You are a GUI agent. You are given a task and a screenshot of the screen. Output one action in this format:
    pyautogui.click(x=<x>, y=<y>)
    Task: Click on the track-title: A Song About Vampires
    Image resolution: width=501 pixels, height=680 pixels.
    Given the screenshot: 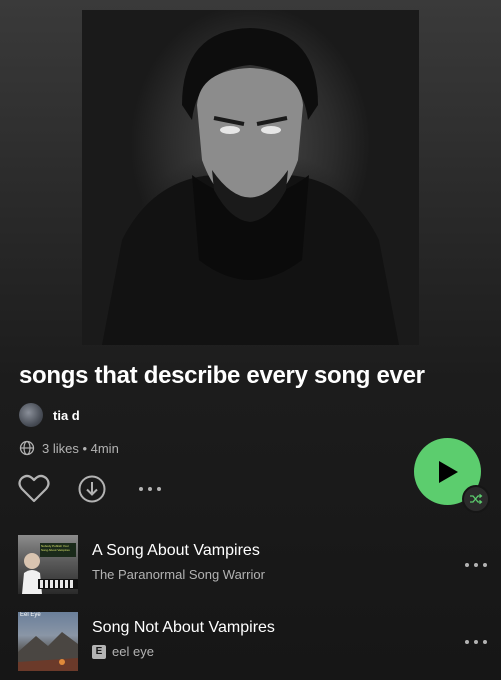 What is the action you would take?
    pyautogui.click(x=176, y=550)
    